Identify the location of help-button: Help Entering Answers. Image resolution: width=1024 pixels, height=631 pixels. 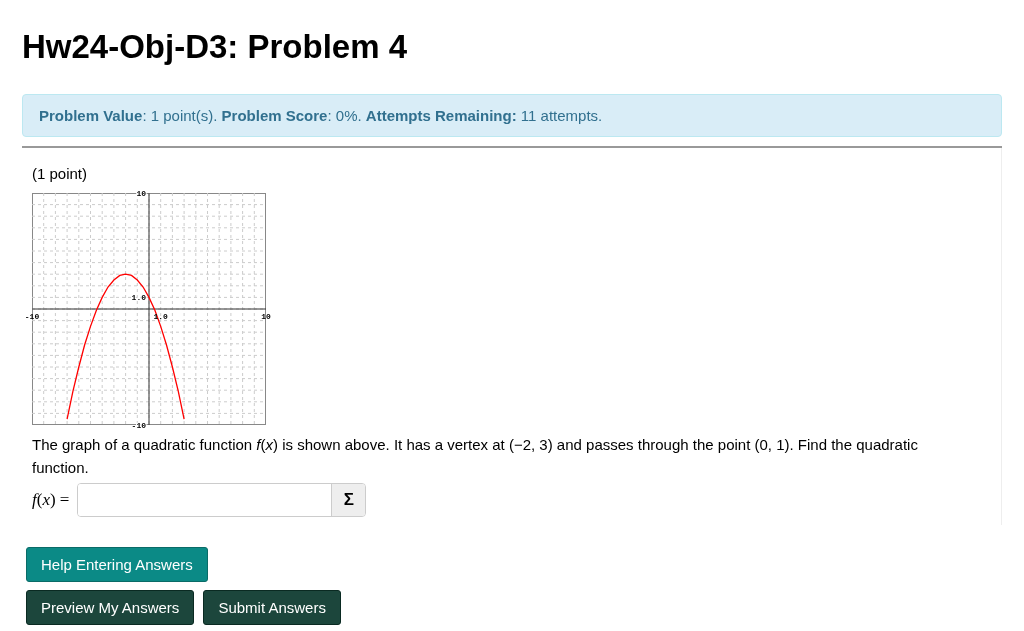
(117, 564).